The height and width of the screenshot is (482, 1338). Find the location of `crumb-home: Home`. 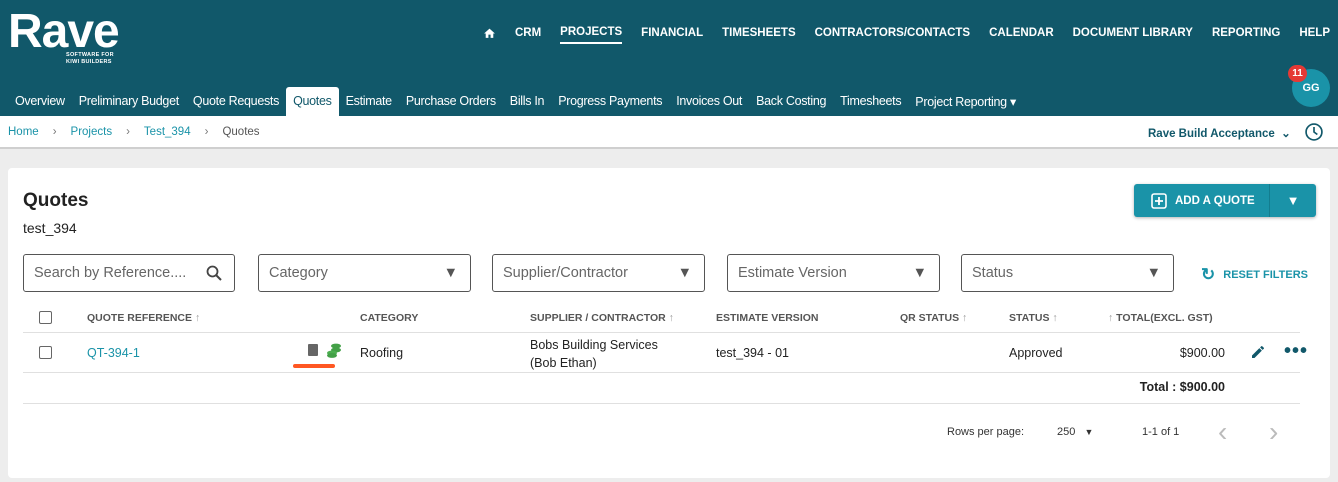

crumb-home: Home is located at coordinates (23, 132).